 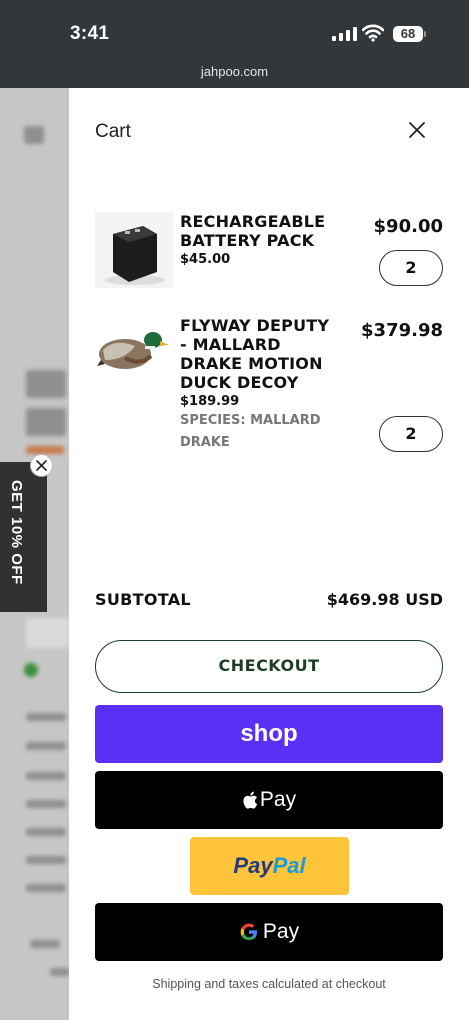 What do you see at coordinates (234, 74) in the screenshot?
I see `url-bar: jahpoo.com` at bounding box center [234, 74].